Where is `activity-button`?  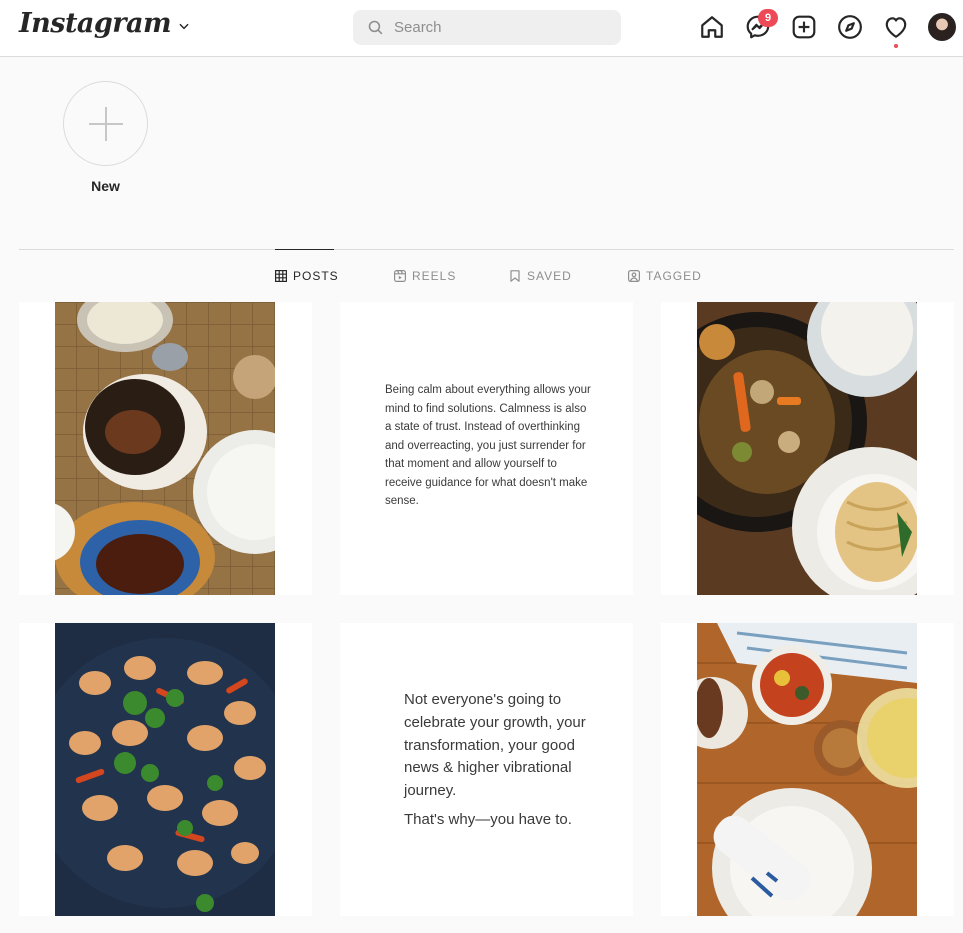 activity-button is located at coordinates (896, 27).